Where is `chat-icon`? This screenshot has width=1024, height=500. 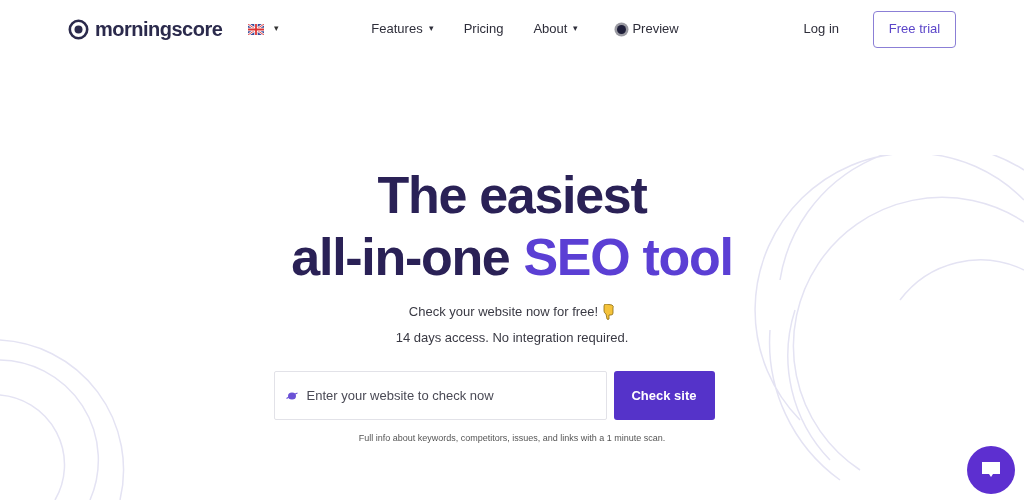
chat-icon is located at coordinates (991, 470).